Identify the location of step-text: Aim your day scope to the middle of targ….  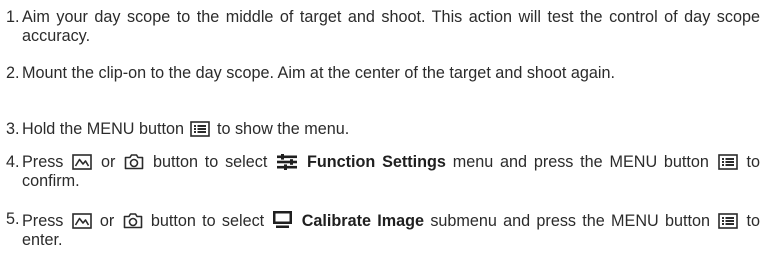
(391, 26).